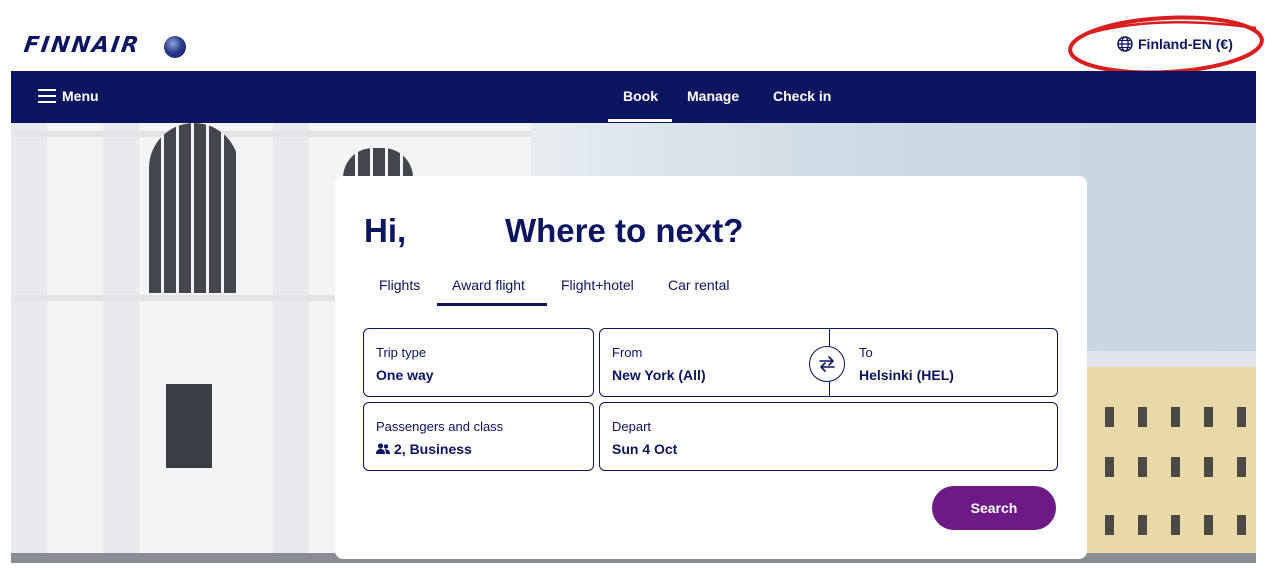 Image resolution: width=1275 pixels, height=570 pixels. What do you see at coordinates (640, 96) in the screenshot?
I see `nav-link-book: Book` at bounding box center [640, 96].